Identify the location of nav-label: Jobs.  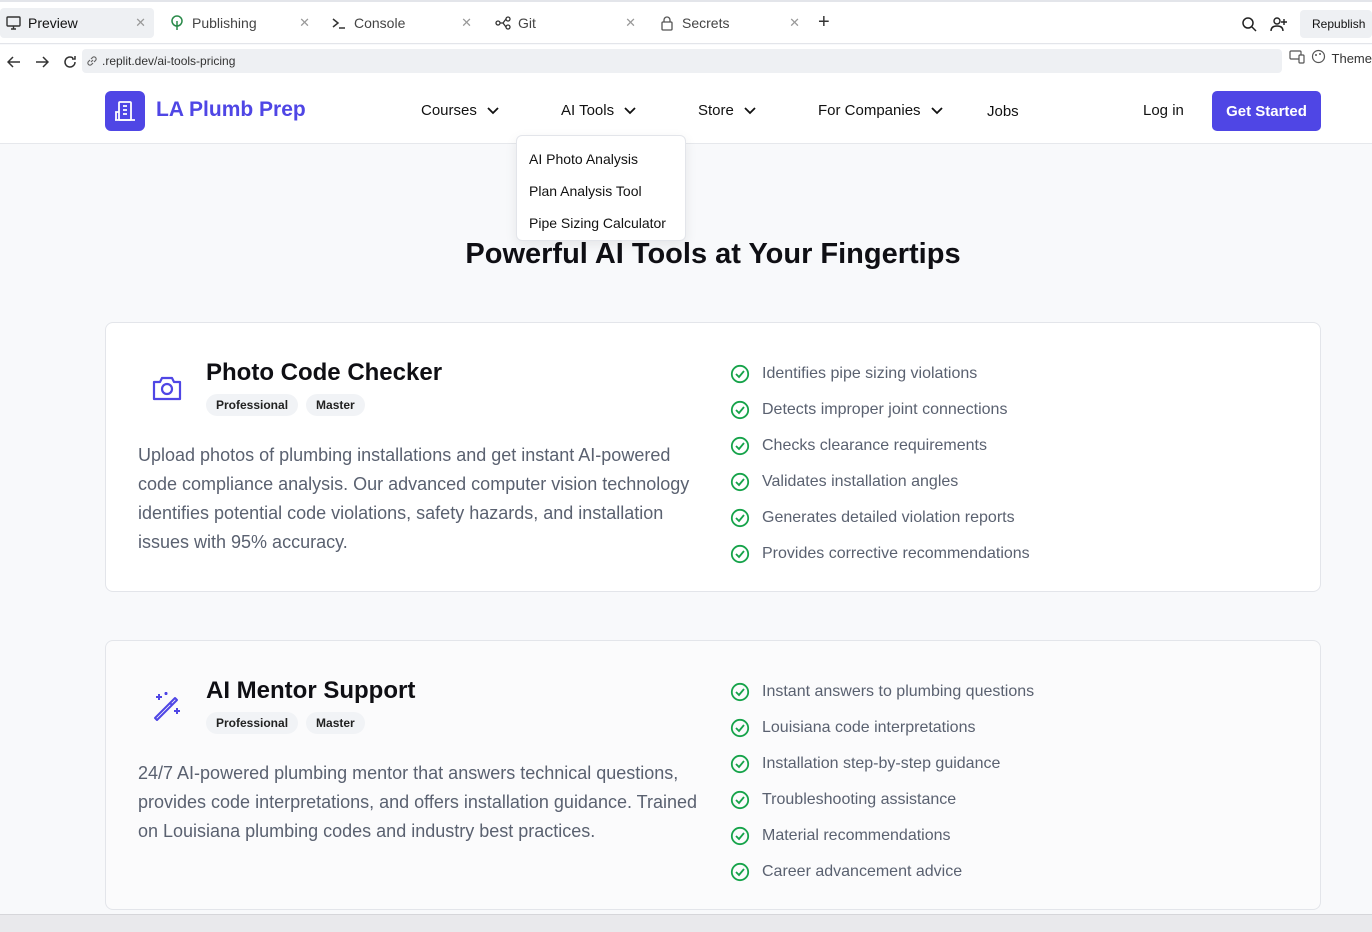
(1003, 111).